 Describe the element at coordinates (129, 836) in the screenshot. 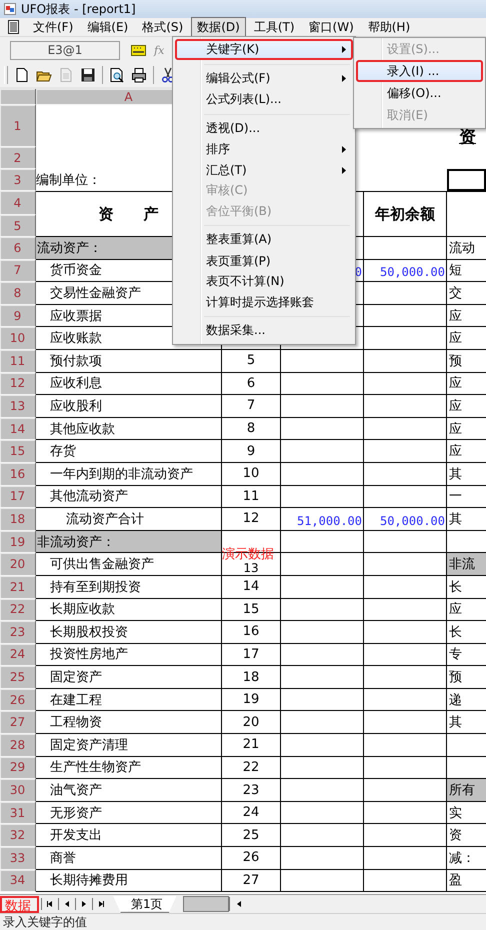

I see `table-cell: 开发支出` at that location.